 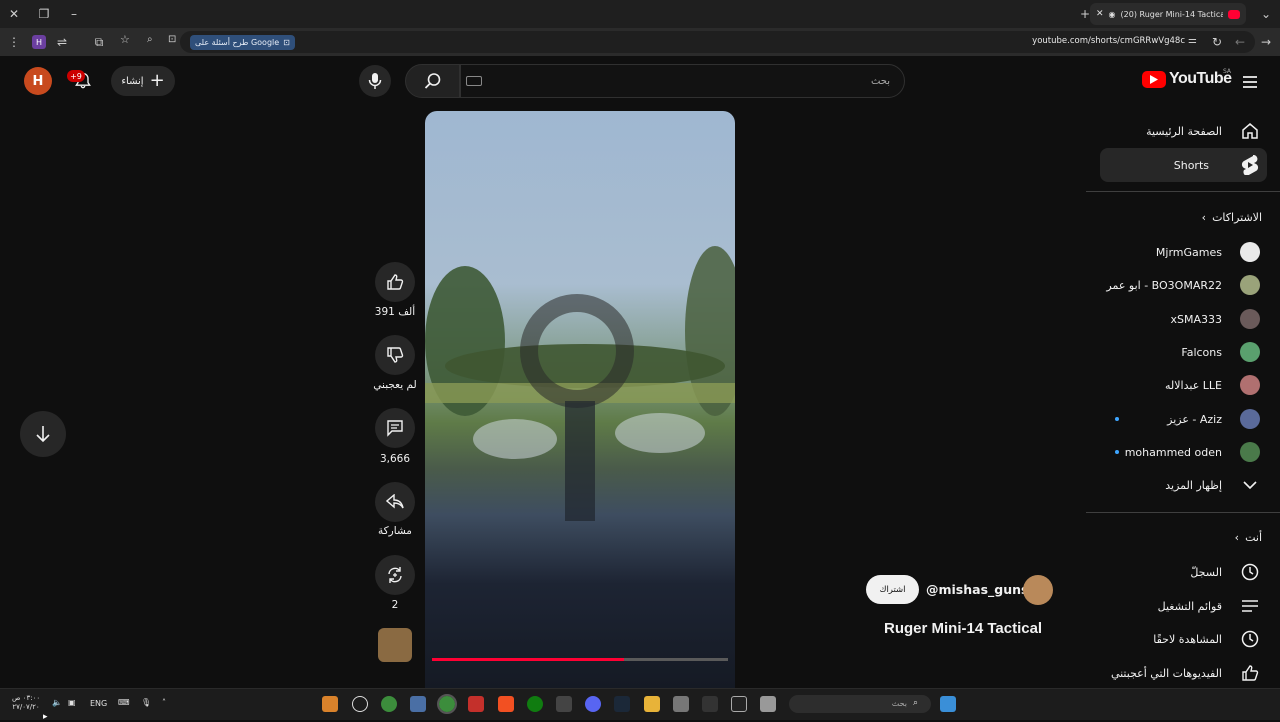 What do you see at coordinates (242, 42) in the screenshot?
I see `google-lens-chip: طرح أسئلة على Google ⊡` at bounding box center [242, 42].